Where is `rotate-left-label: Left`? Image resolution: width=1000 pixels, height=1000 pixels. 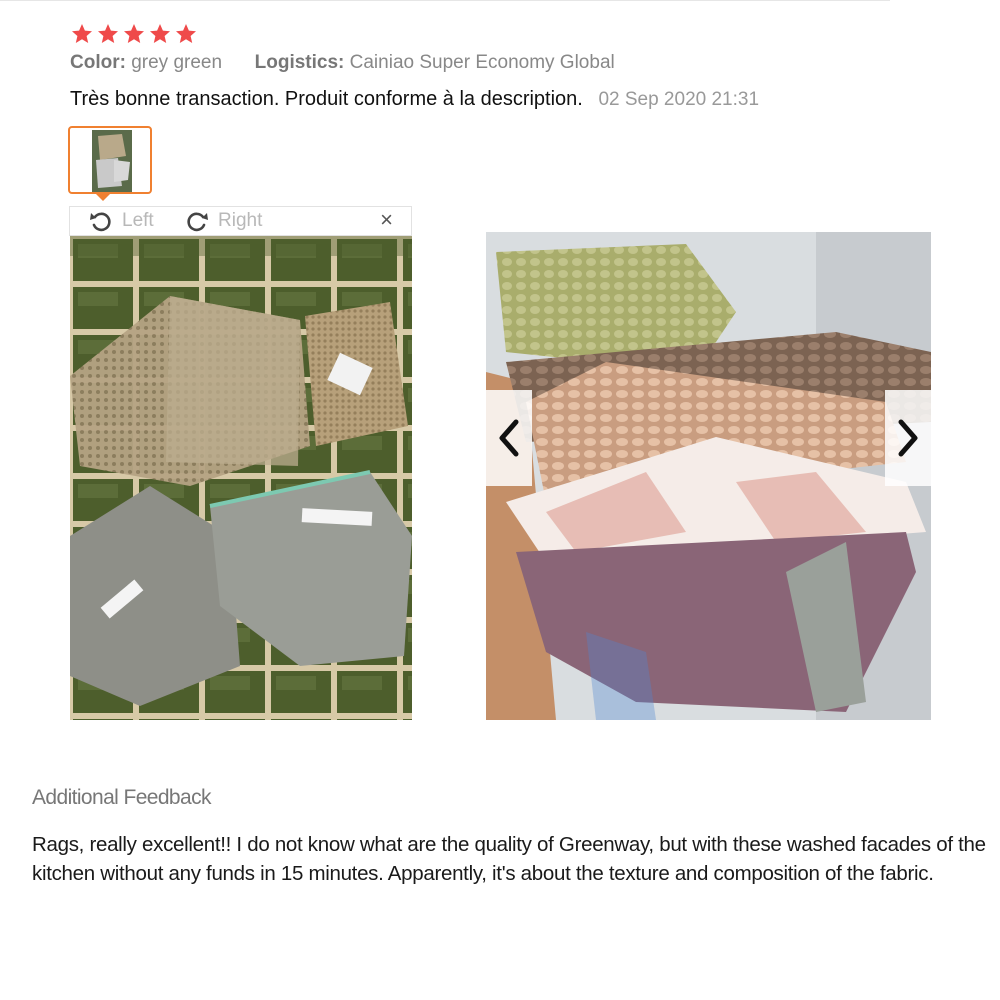 rotate-left-label: Left is located at coordinates (138, 220).